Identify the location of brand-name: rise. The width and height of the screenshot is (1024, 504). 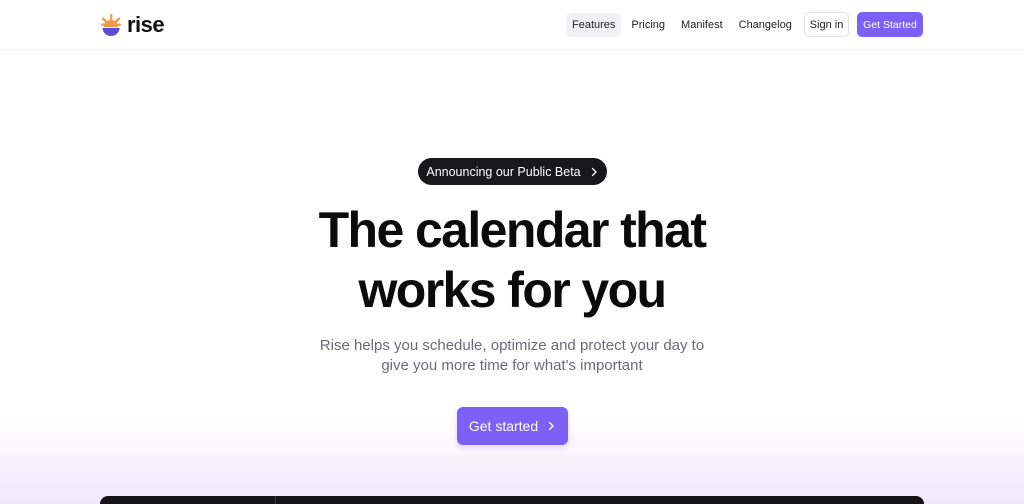
(146, 24).